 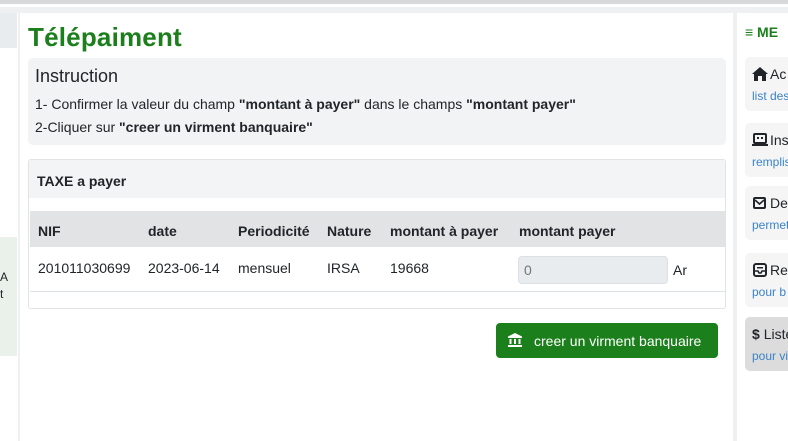 What do you see at coordinates (413, 104) in the screenshot?
I see `instruction-text: dans le champs` at bounding box center [413, 104].